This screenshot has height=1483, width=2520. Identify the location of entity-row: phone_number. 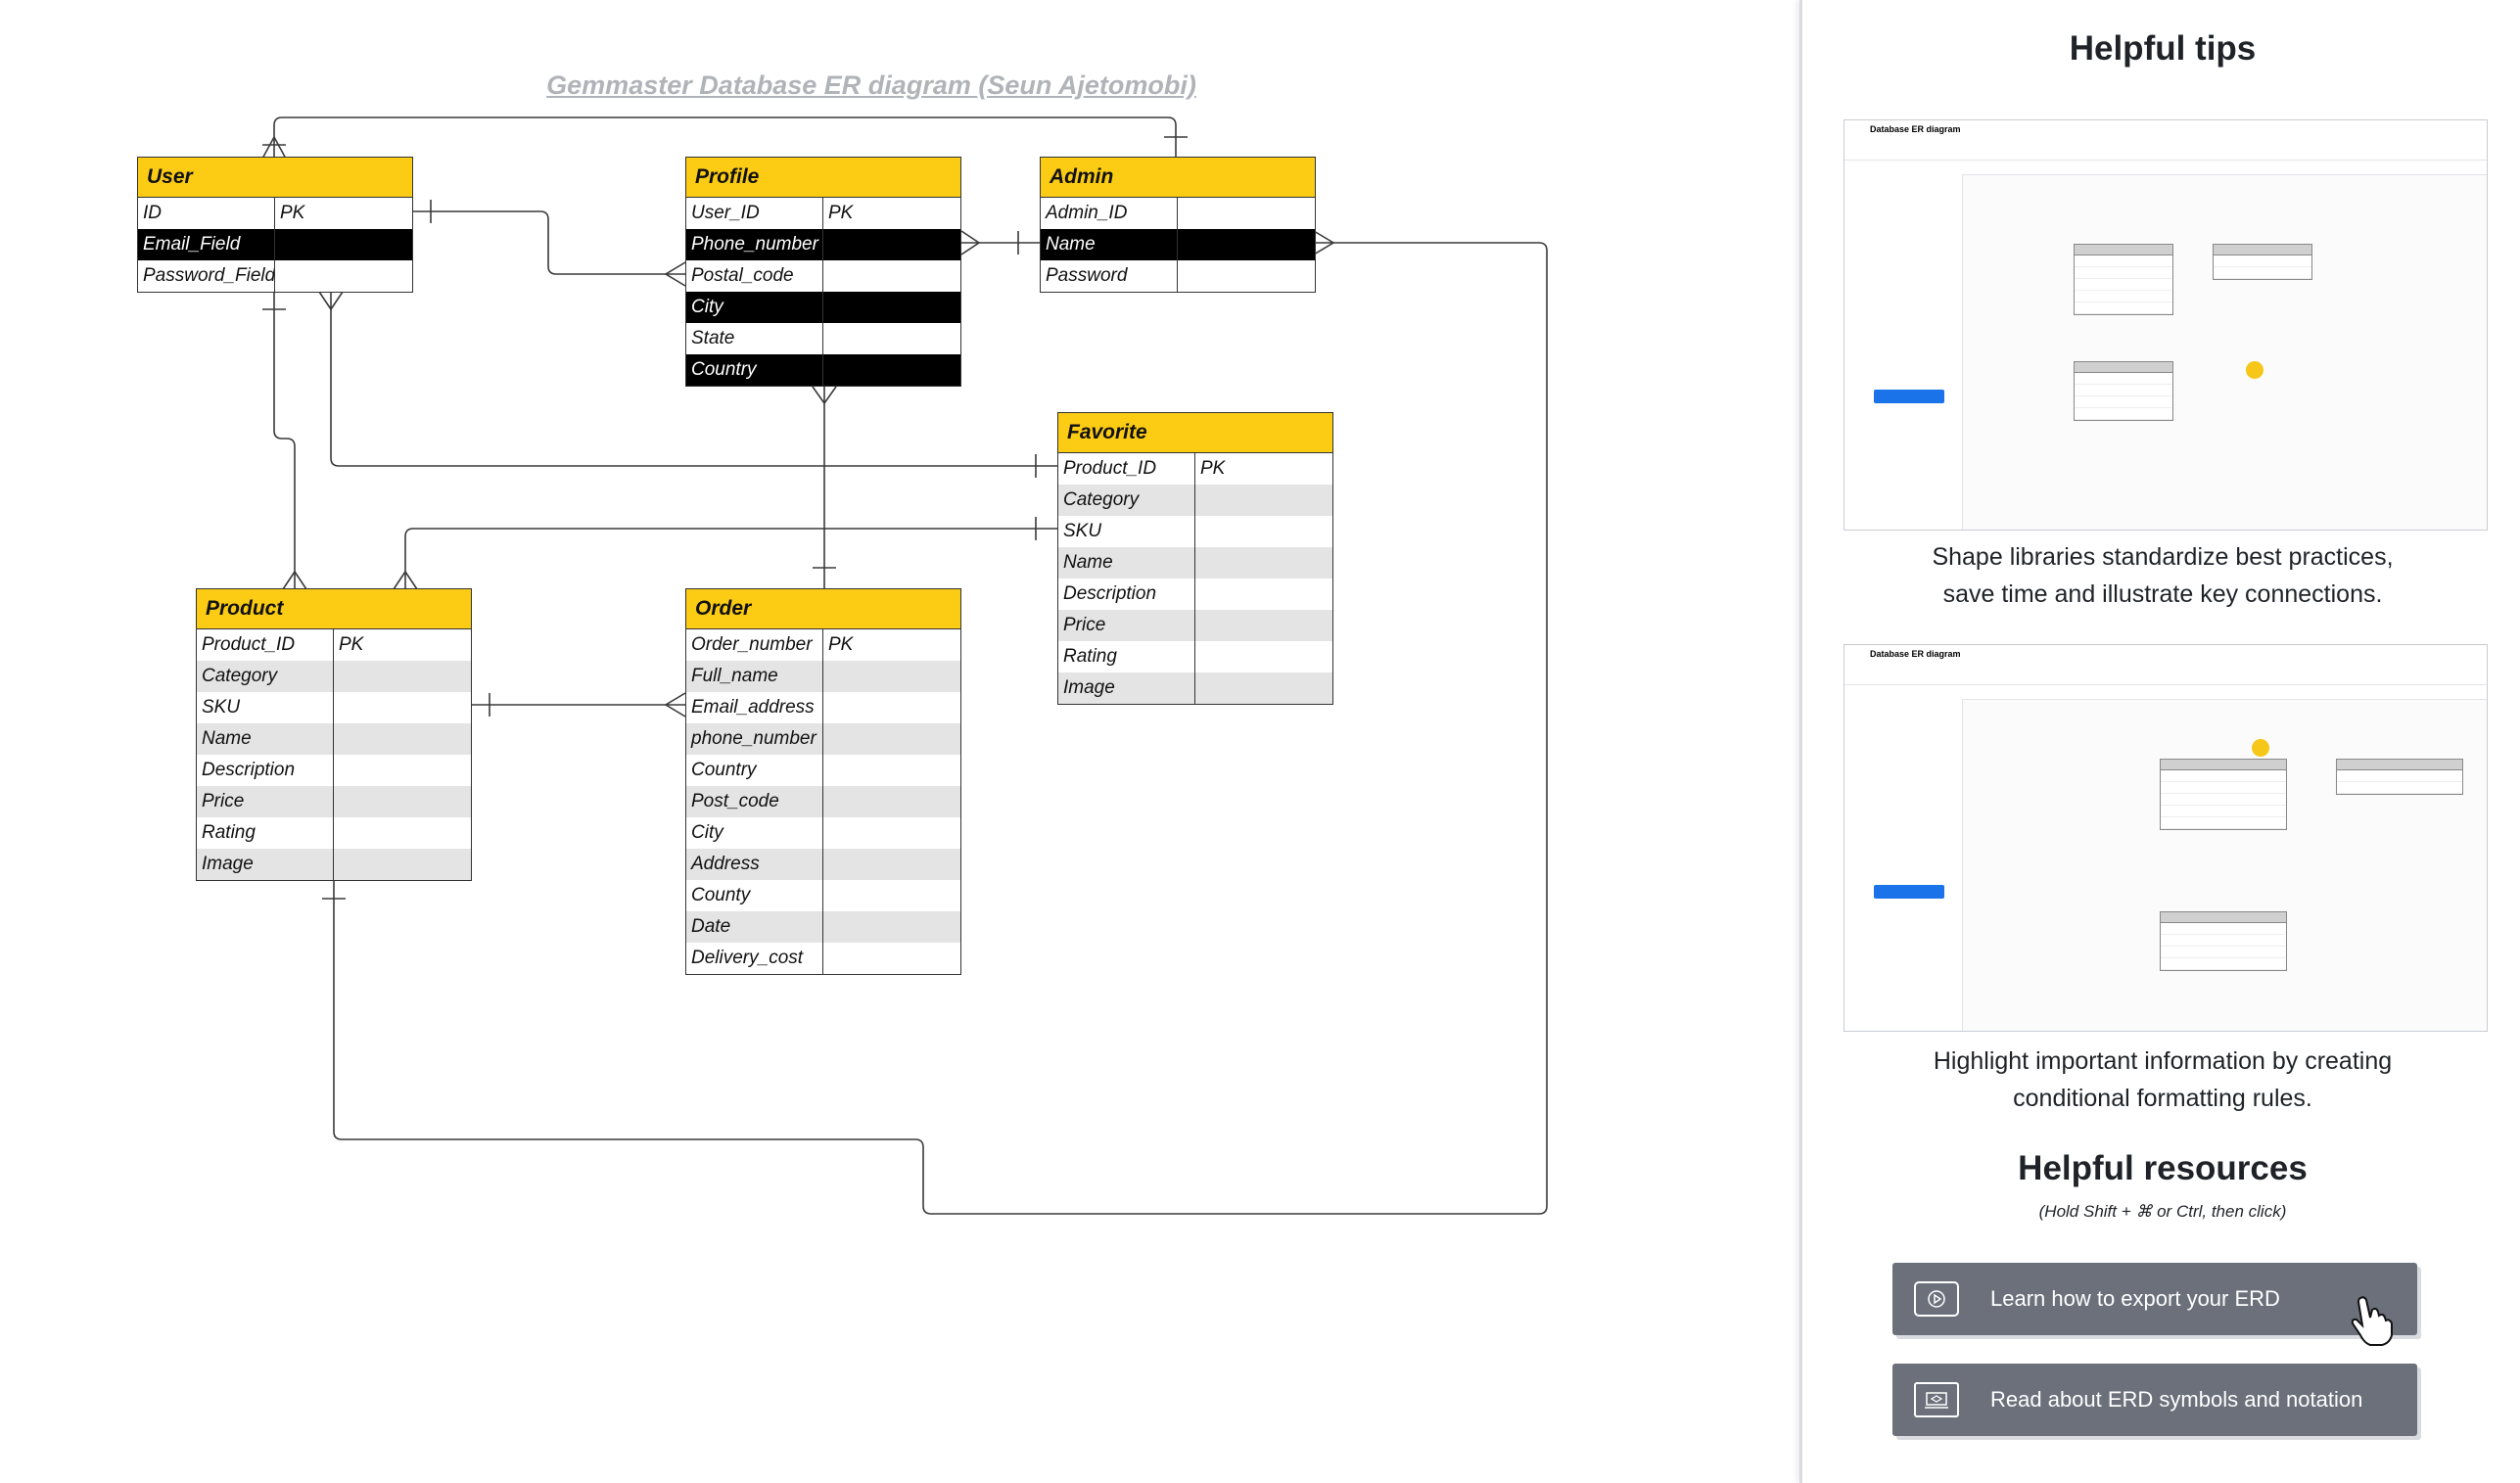
(823, 739).